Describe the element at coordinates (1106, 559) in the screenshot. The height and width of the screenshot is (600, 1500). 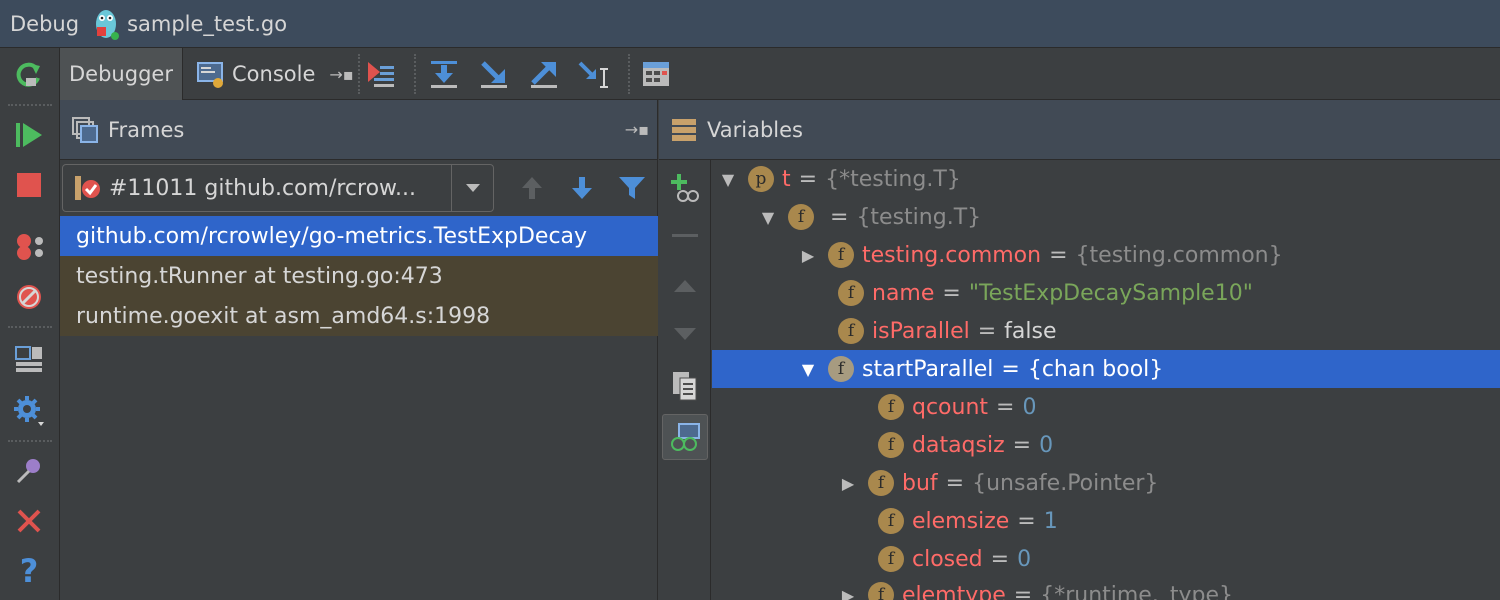
I see `tree-node: f closed = 0` at that location.